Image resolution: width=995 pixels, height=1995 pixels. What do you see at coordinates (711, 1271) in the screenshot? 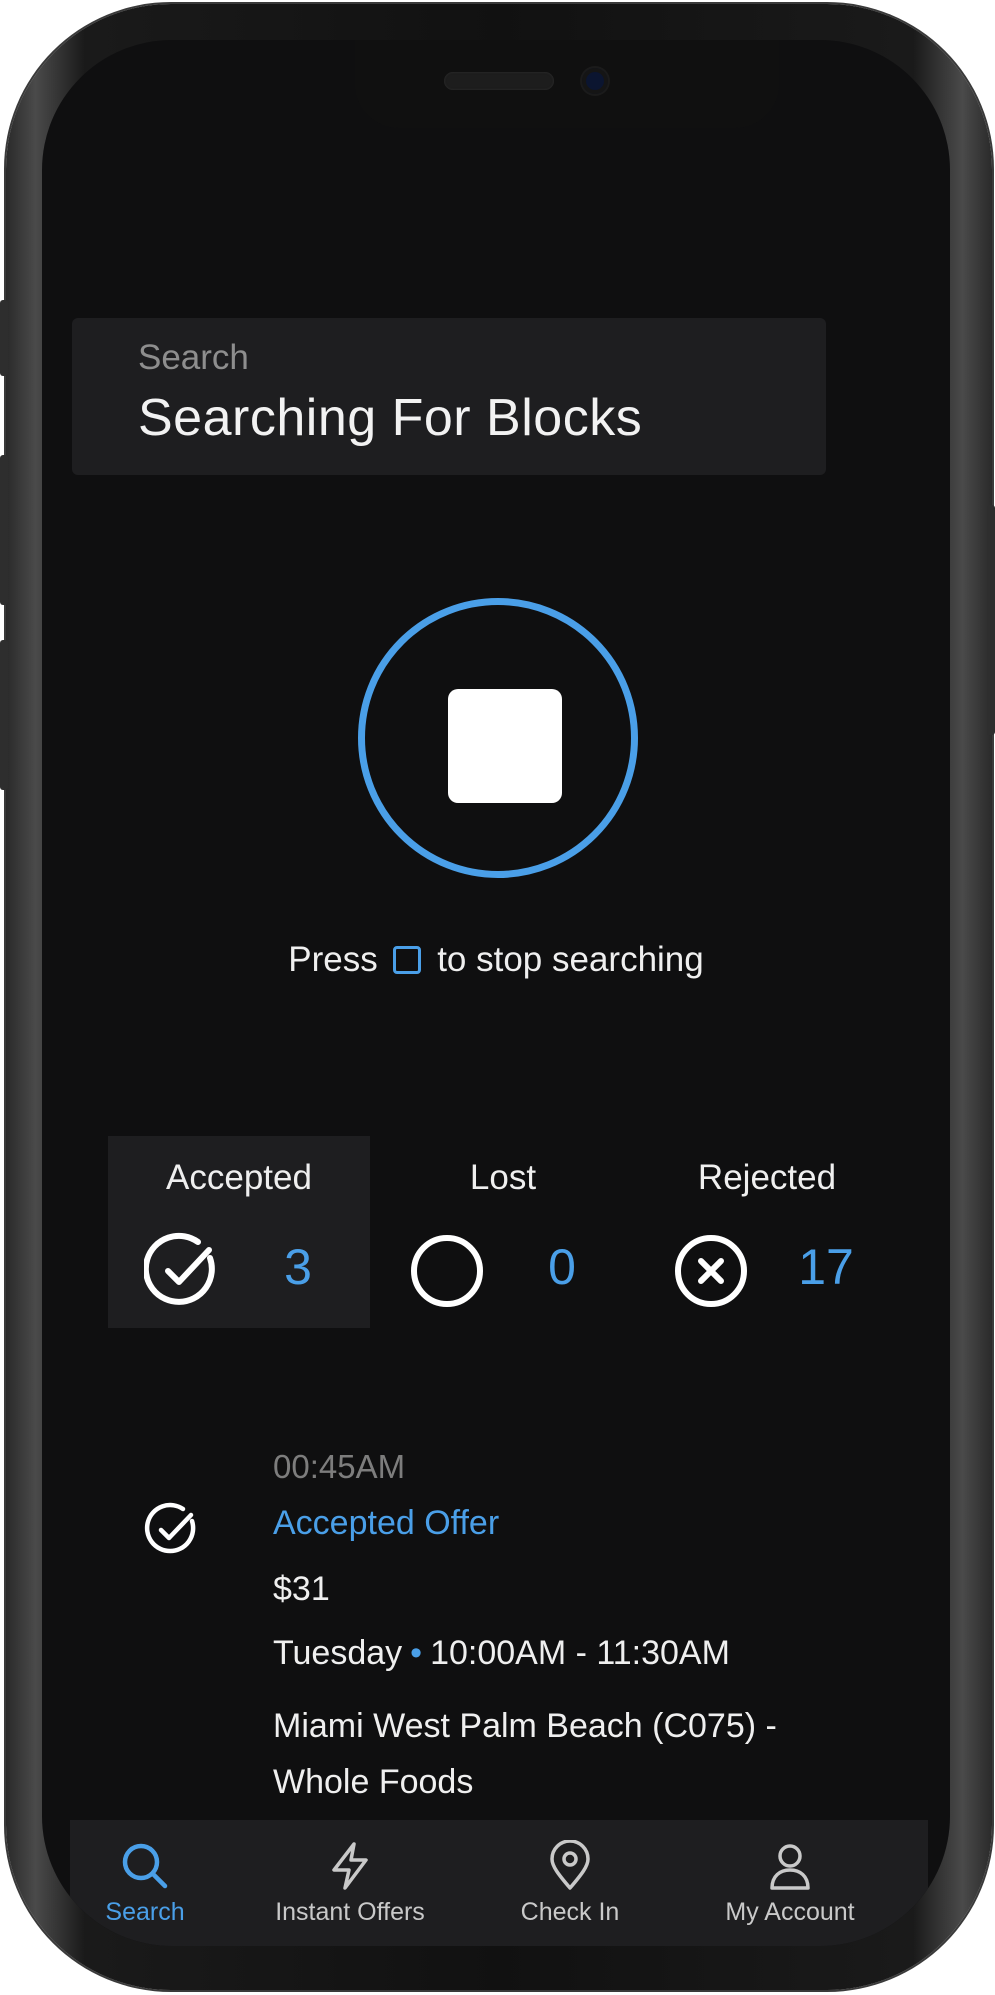
I see `x-circle-icon` at bounding box center [711, 1271].